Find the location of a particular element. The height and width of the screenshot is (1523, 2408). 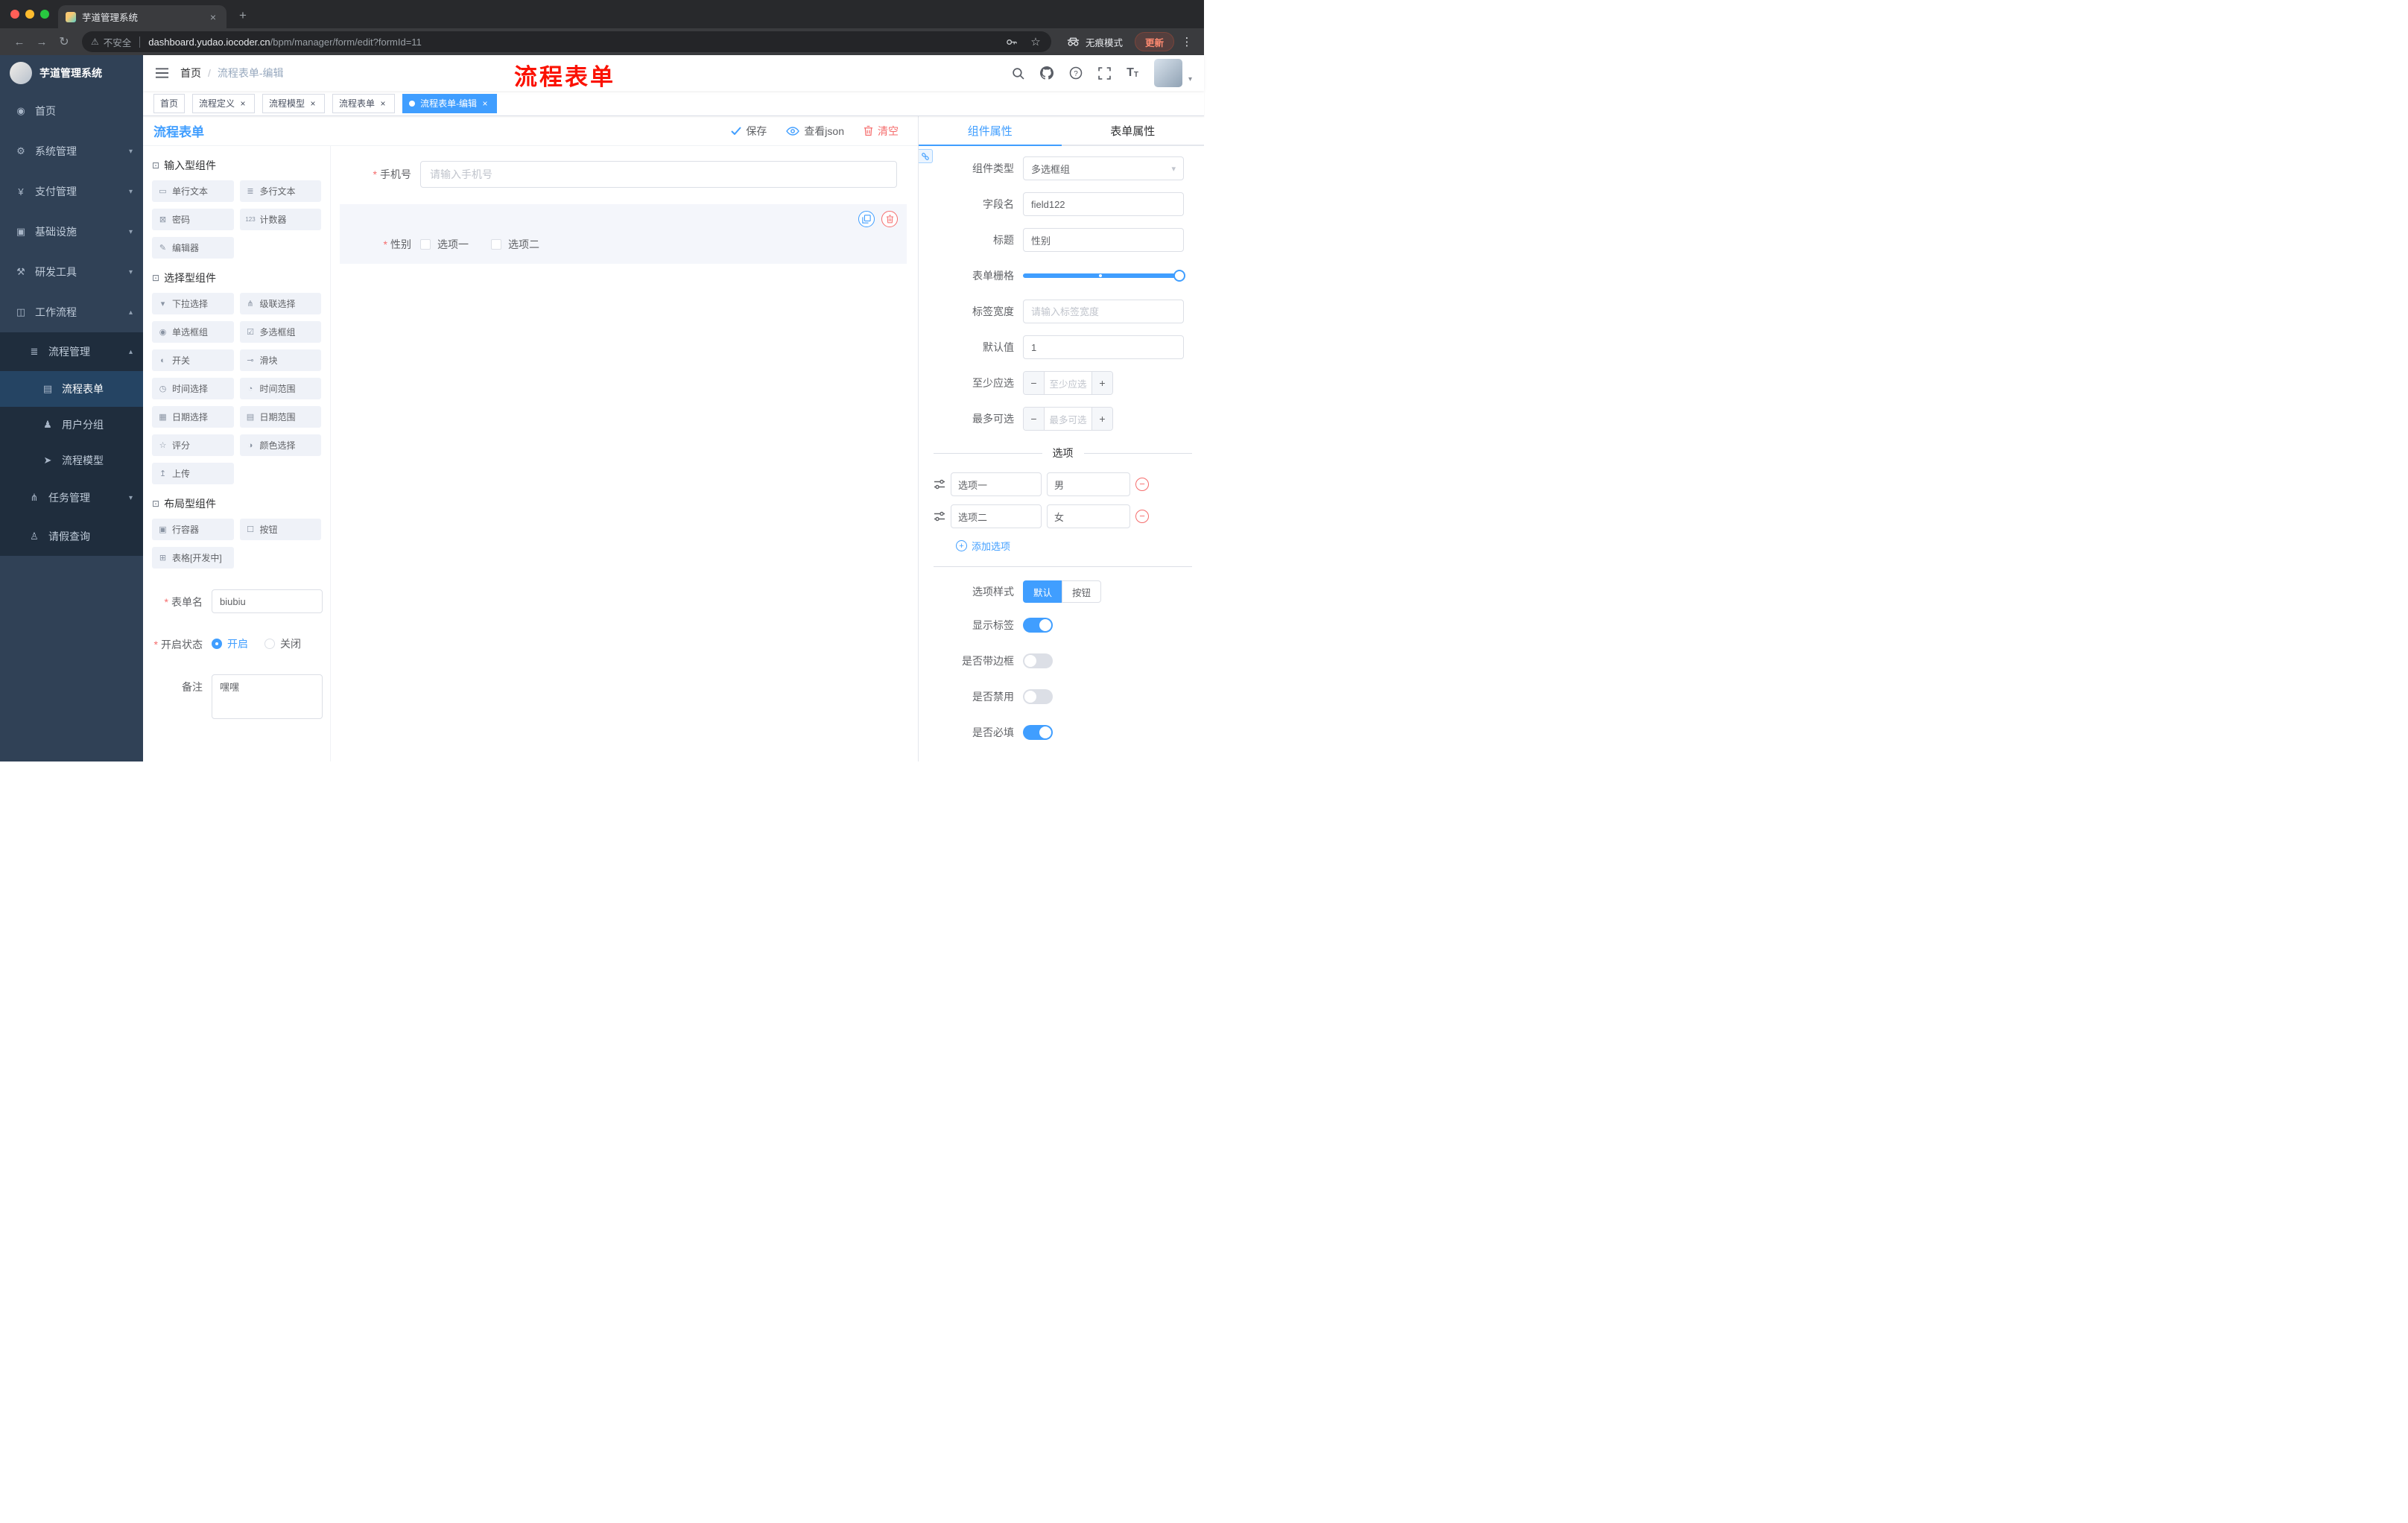

palette-item-password: ⊠ 密码 is located at coordinates (193, 220).